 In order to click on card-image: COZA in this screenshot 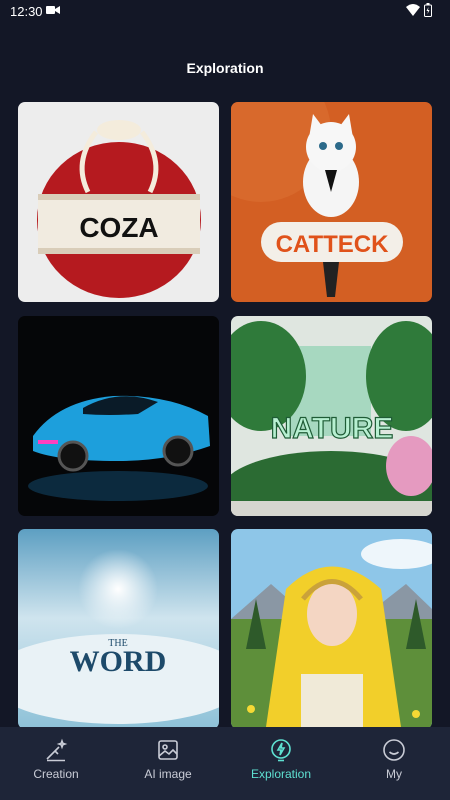, I will do `click(118, 202)`.